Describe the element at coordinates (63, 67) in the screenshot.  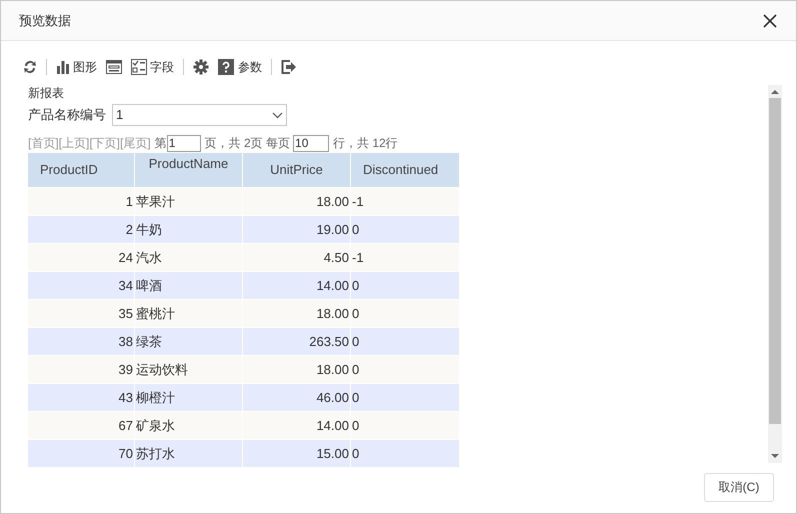
I see `bar-chart-icon` at that location.